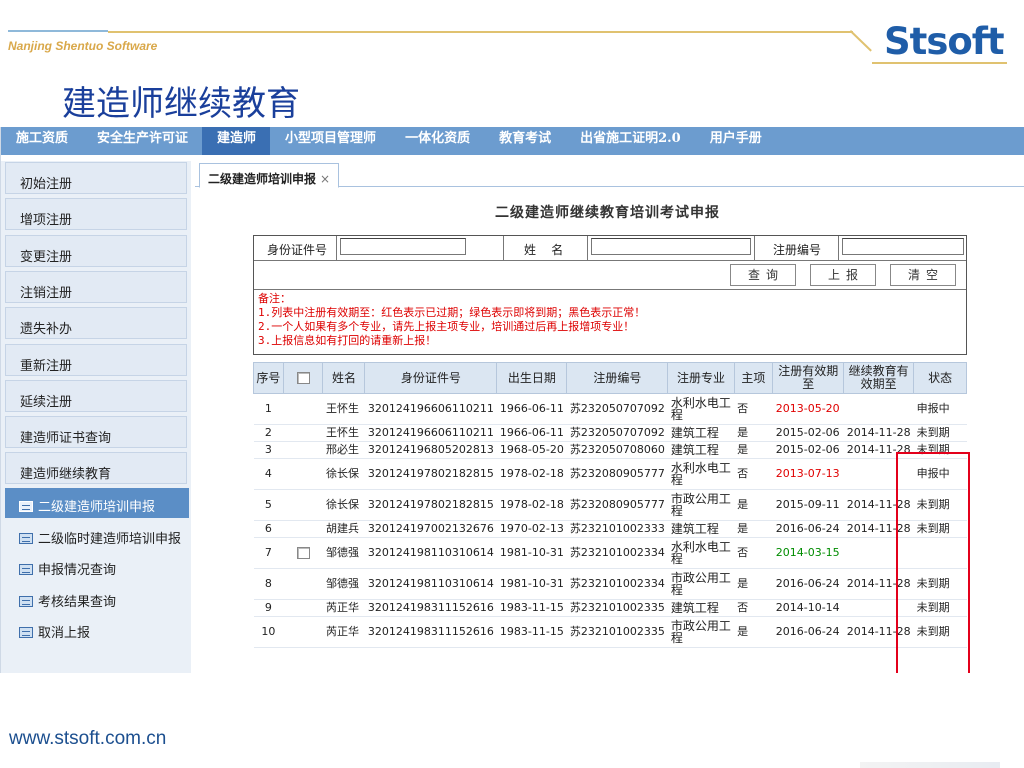 Image resolution: width=1024 pixels, height=768 pixels. Describe the element at coordinates (268, 433) in the screenshot. I see `cell-no: 2` at that location.